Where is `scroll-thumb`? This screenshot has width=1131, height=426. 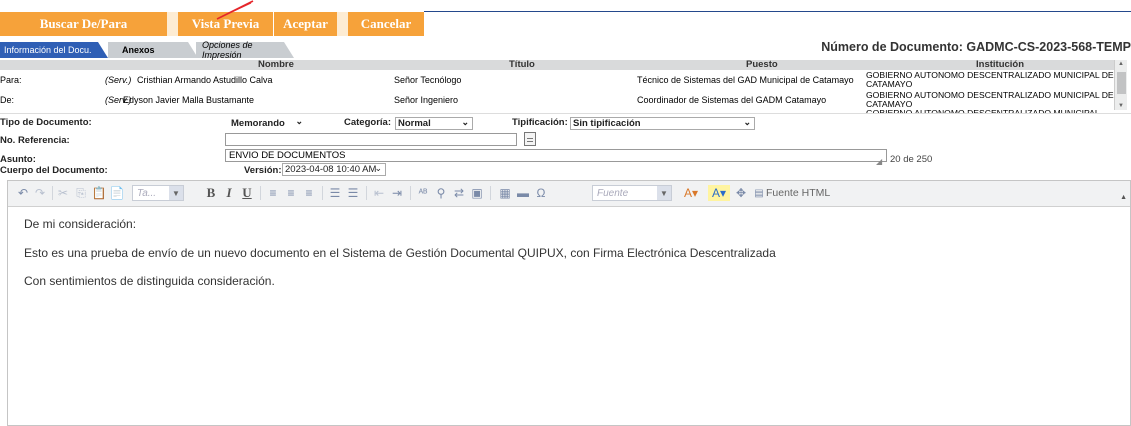 scroll-thumb is located at coordinates (1121, 83).